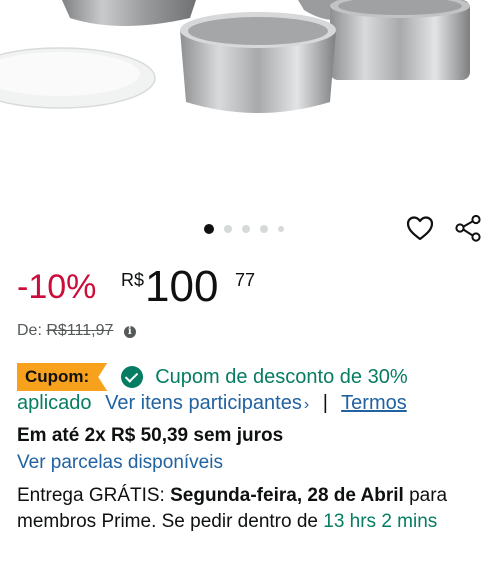  What do you see at coordinates (281, 376) in the screenshot?
I see `coupon-description: Cupom de desconto de 30%` at bounding box center [281, 376].